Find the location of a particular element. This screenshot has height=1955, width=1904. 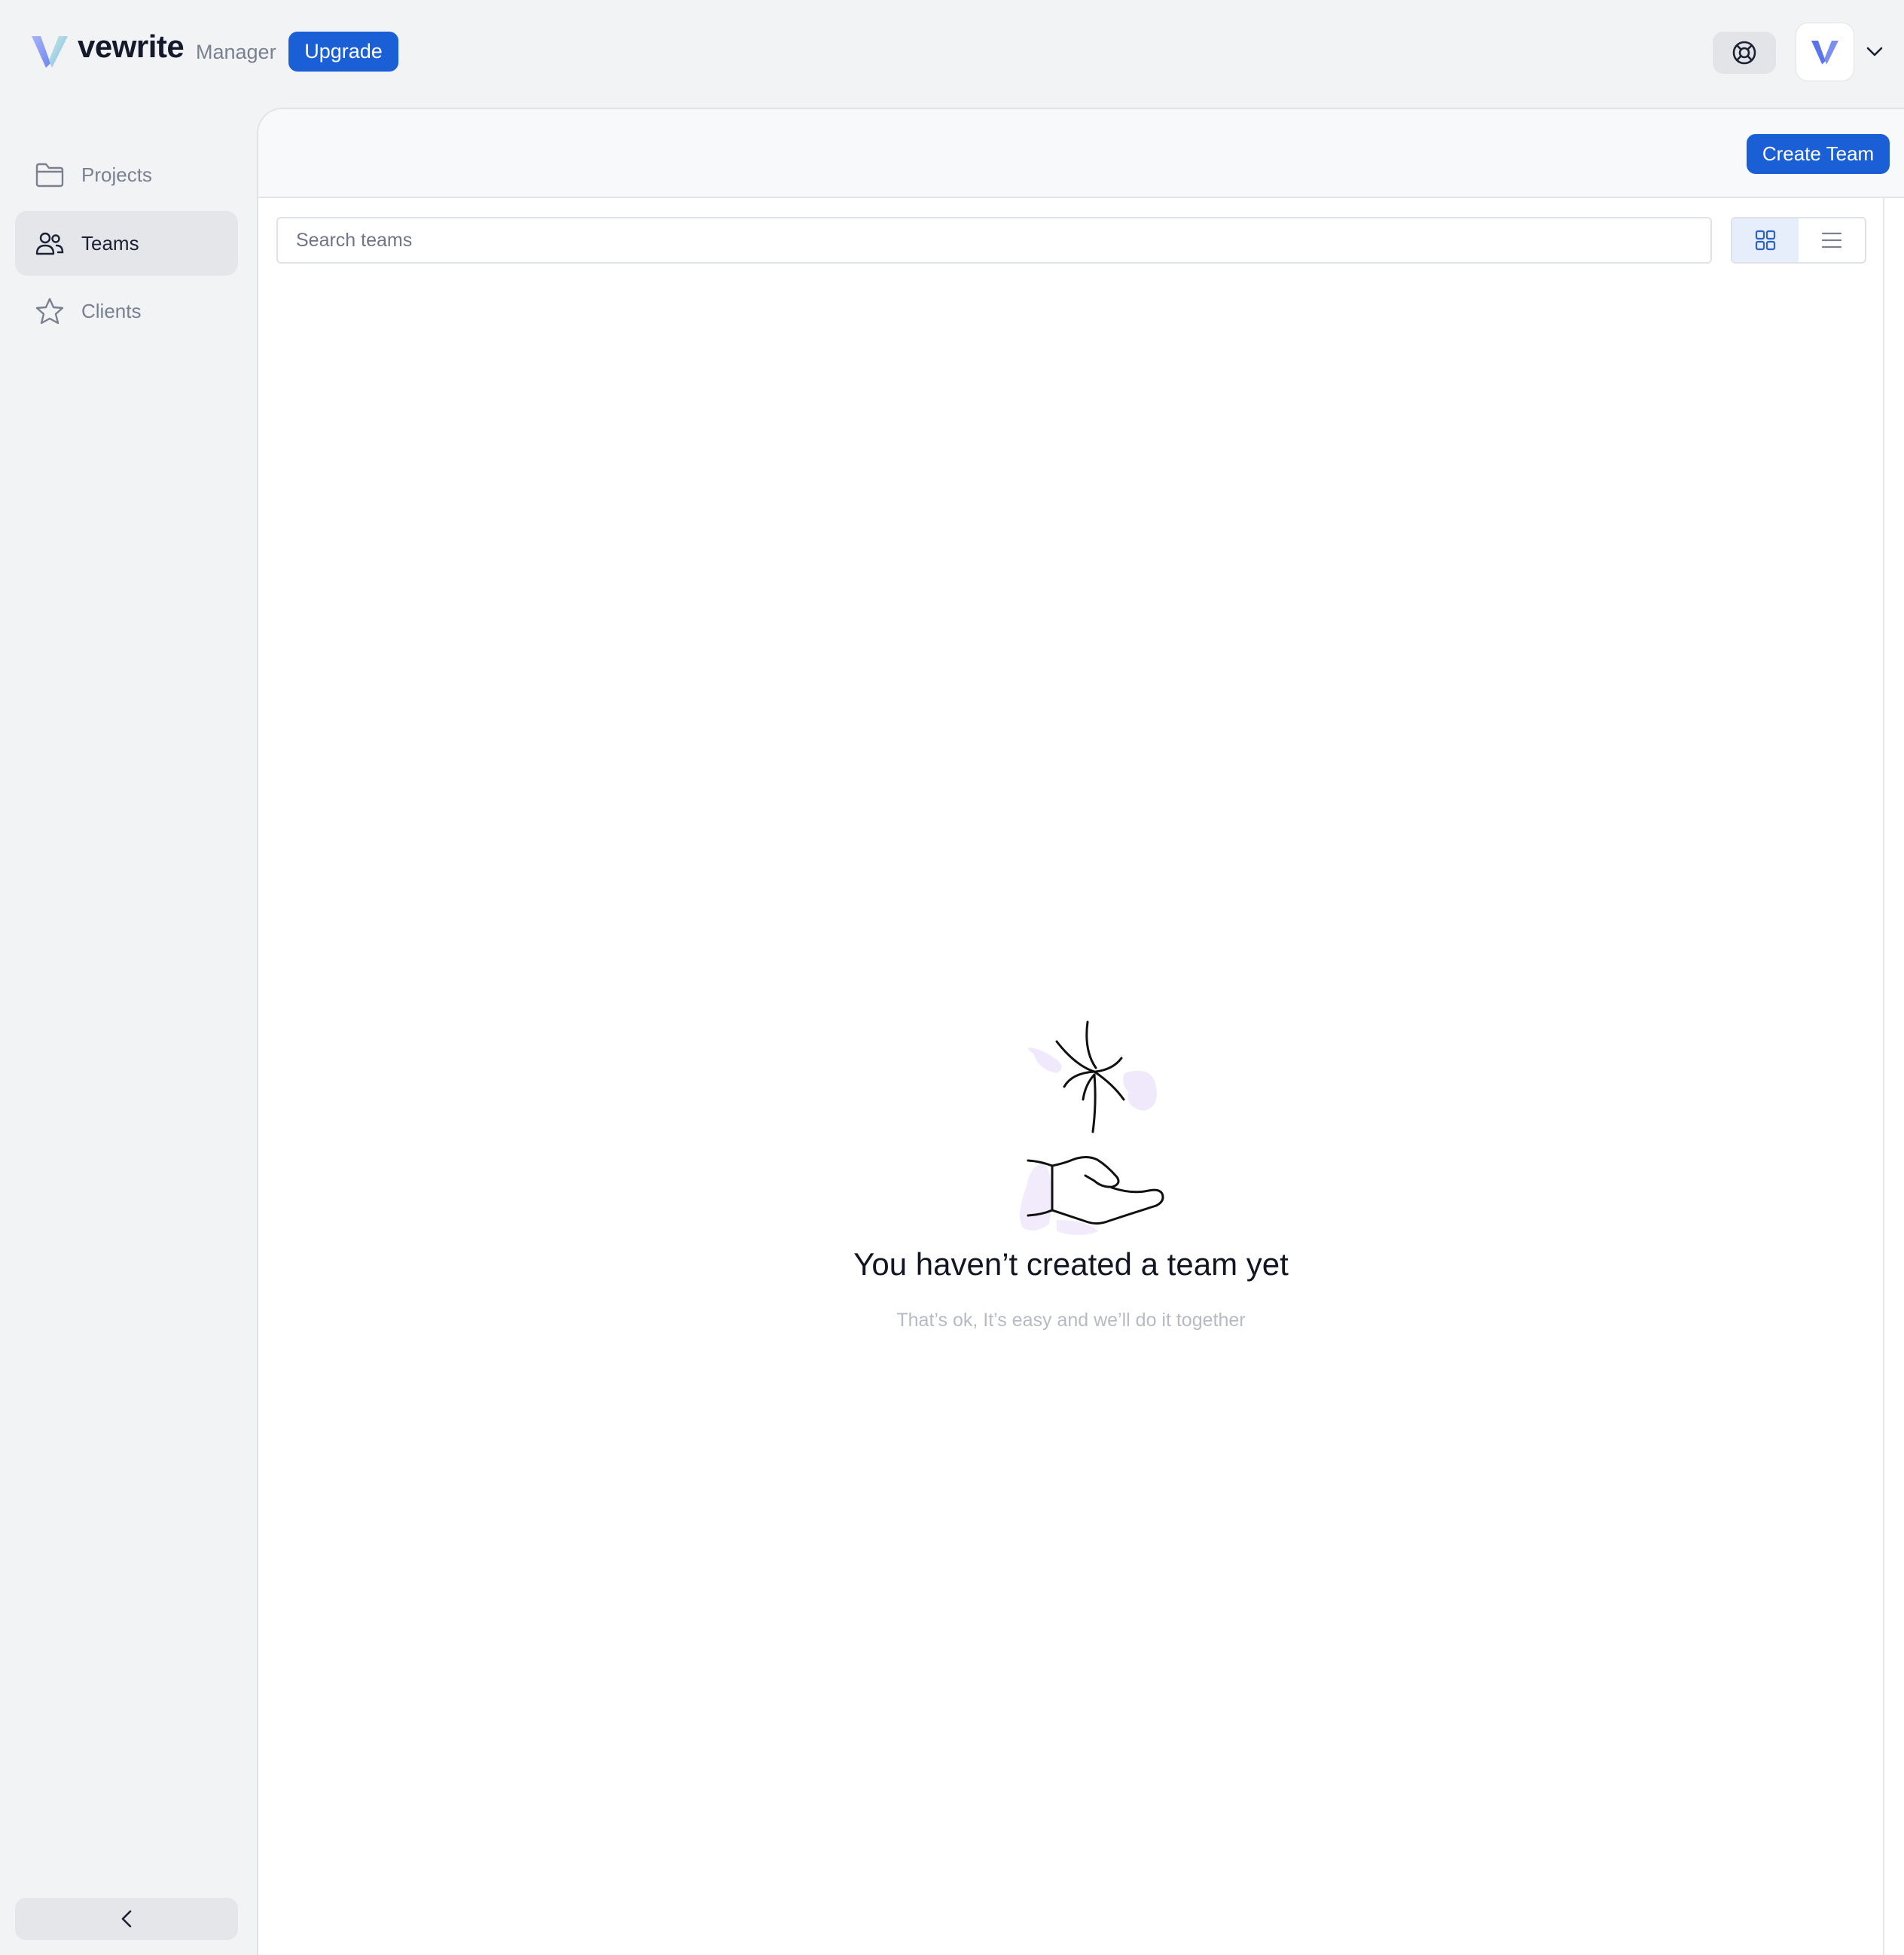

star-icon is located at coordinates (50, 311).